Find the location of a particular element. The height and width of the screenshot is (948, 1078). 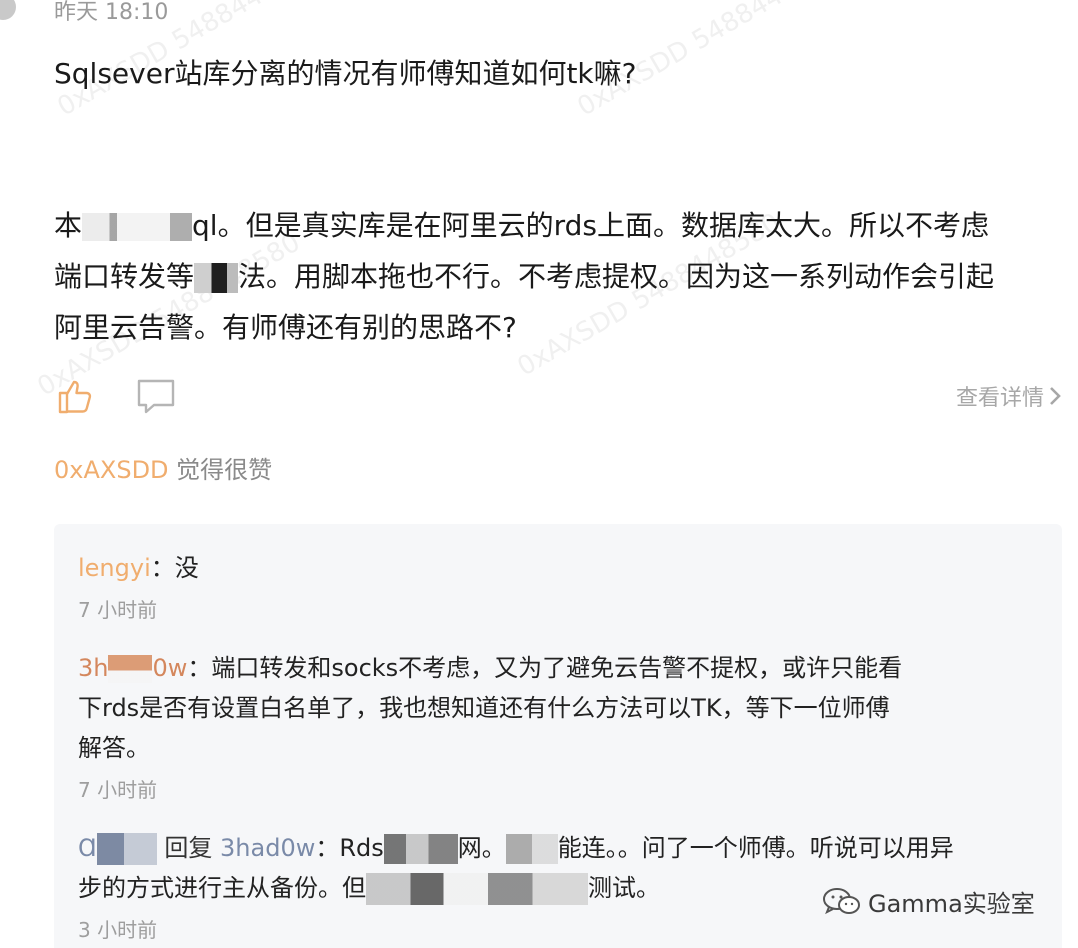

comment-text: lengyi：没 is located at coordinates (558, 568).